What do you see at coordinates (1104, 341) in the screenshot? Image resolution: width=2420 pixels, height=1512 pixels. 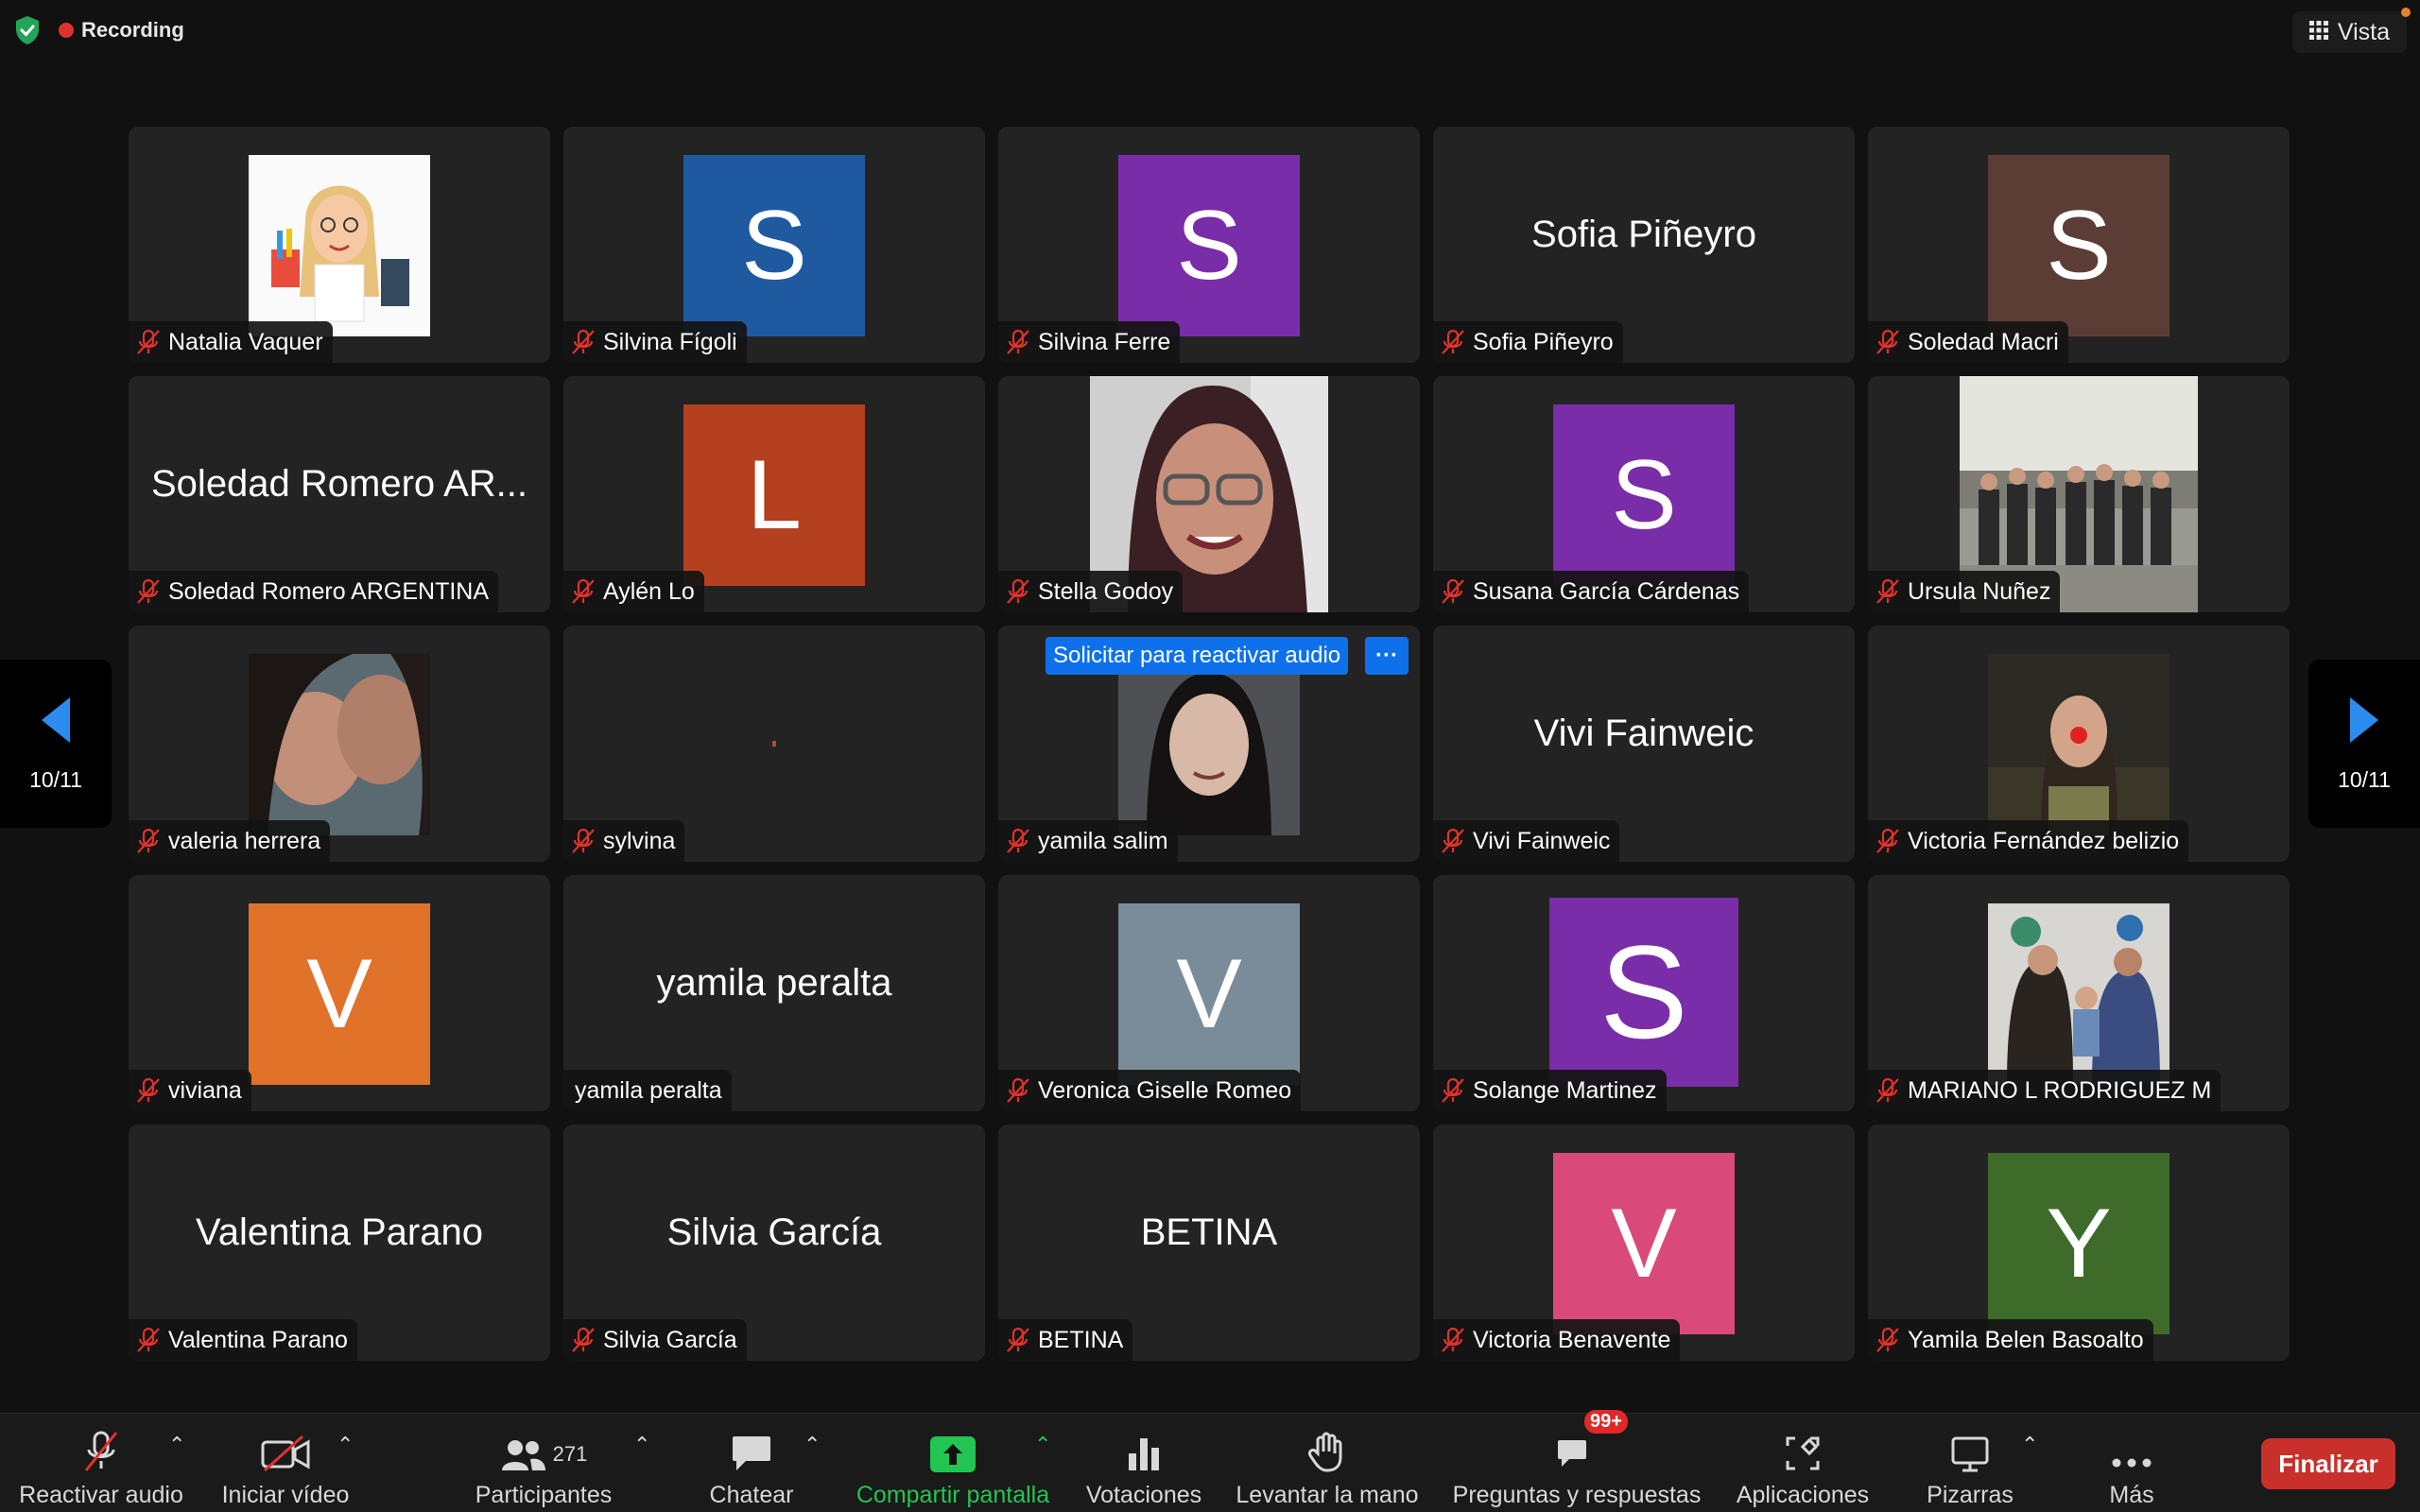 I see `participant-name: Silvina Ferre` at bounding box center [1104, 341].